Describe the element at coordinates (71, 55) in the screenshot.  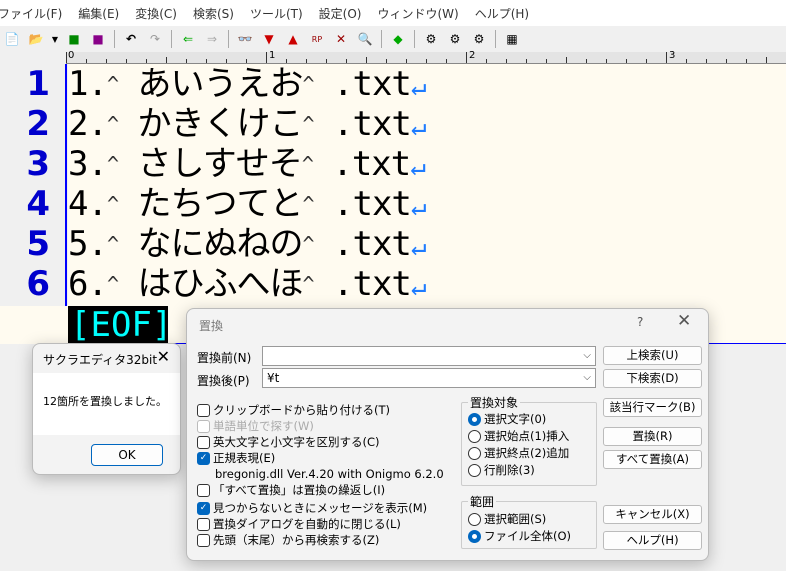
I see `ruler-label: 0` at that location.